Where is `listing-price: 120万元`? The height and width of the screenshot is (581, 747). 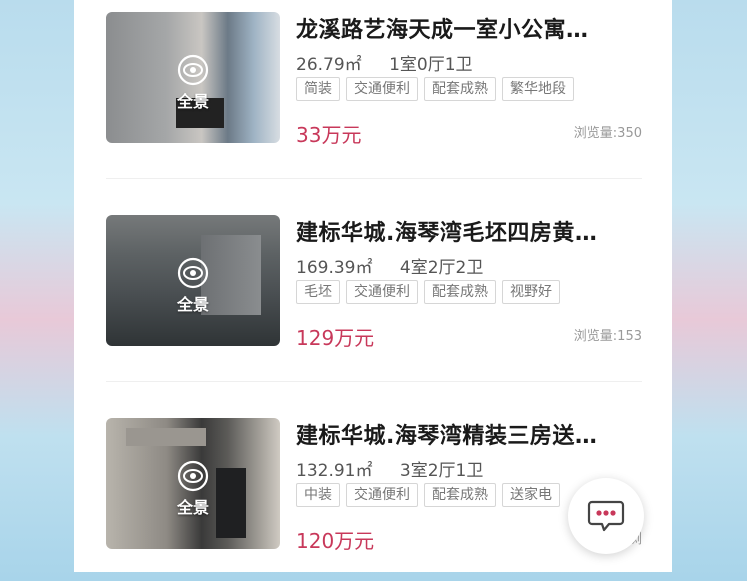 listing-price: 120万元 is located at coordinates (335, 541).